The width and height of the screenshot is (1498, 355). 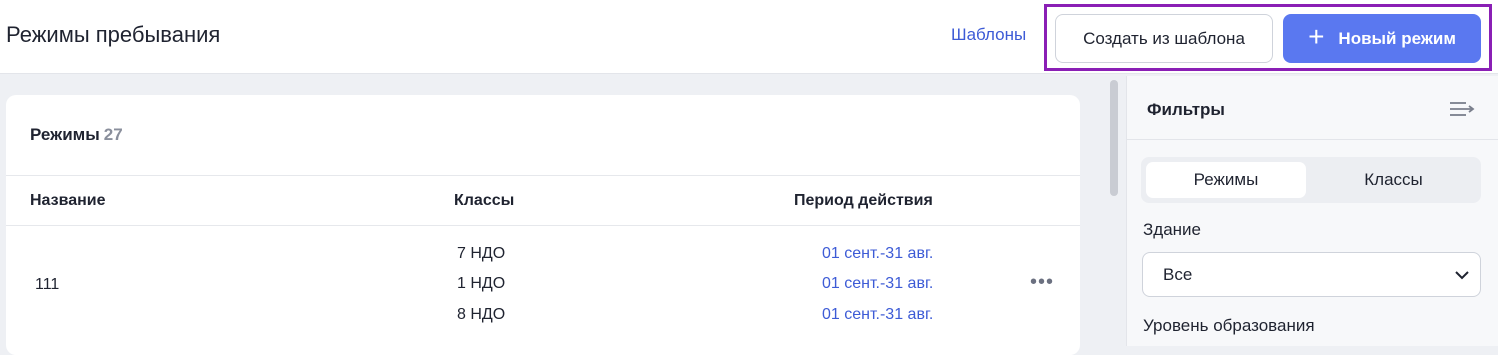 What do you see at coordinates (1042, 282) in the screenshot?
I see `more-dots-icon: •••` at bounding box center [1042, 282].